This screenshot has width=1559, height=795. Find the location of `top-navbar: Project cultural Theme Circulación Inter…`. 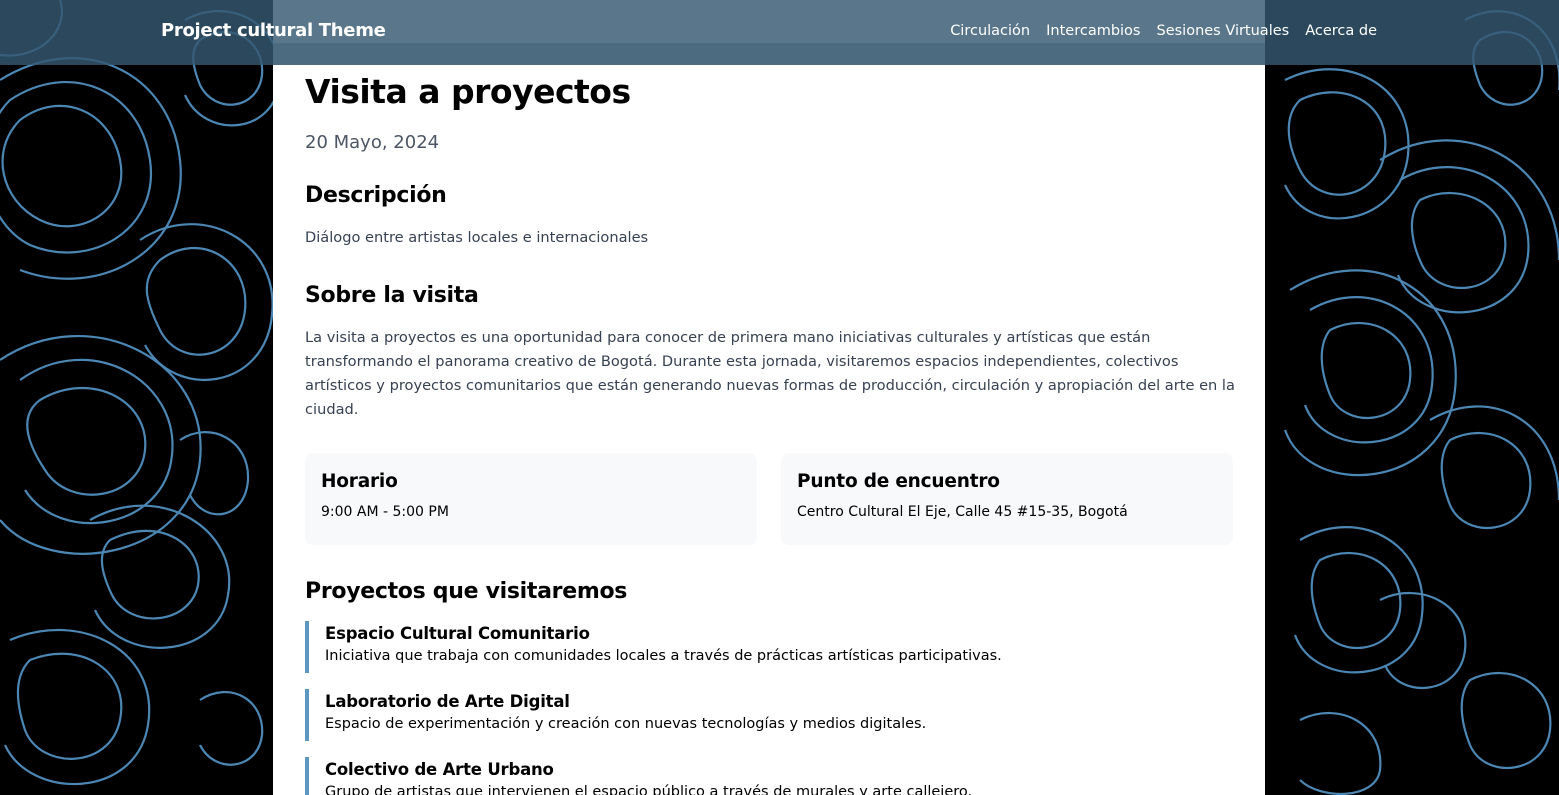

top-navbar: Project cultural Theme Circulación Inter… is located at coordinates (779, 32).